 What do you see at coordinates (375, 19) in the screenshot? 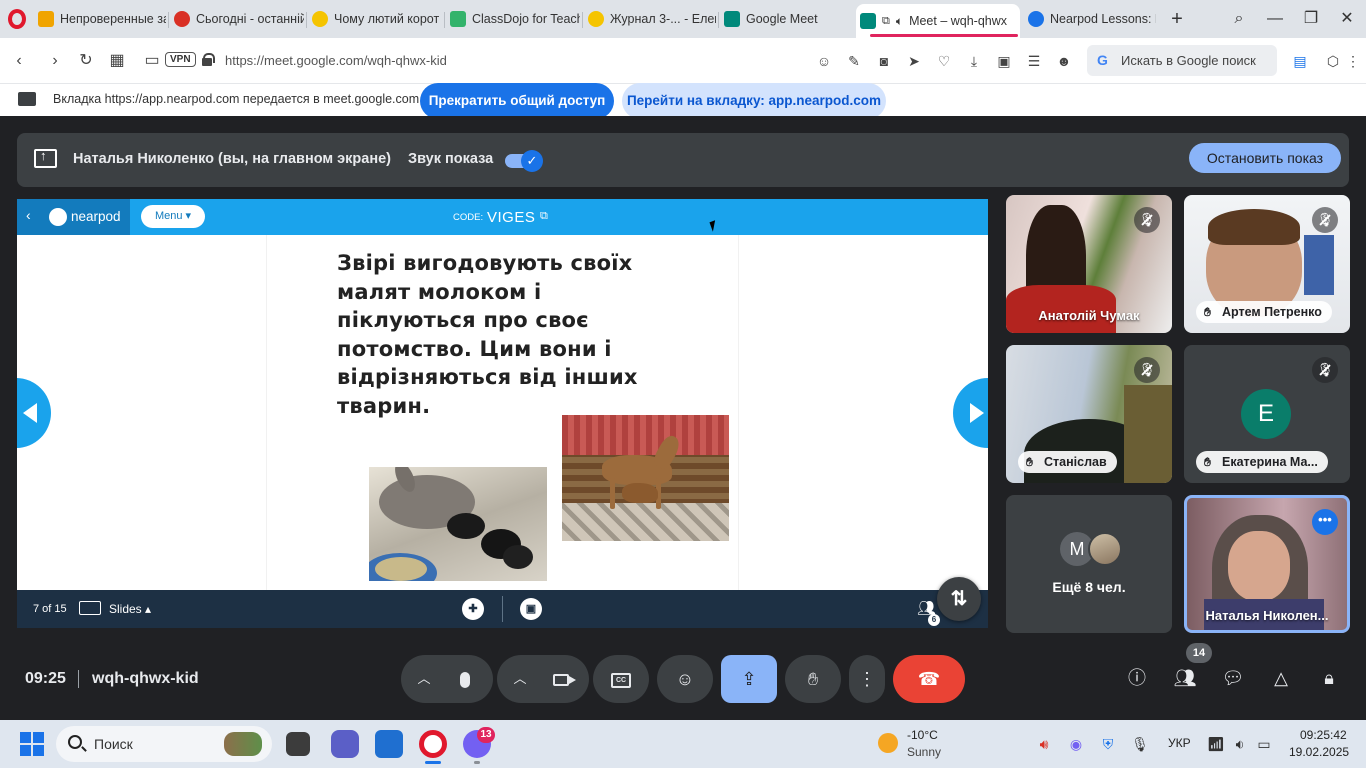
I see `tab-february: Чому лютий корот` at bounding box center [375, 19].